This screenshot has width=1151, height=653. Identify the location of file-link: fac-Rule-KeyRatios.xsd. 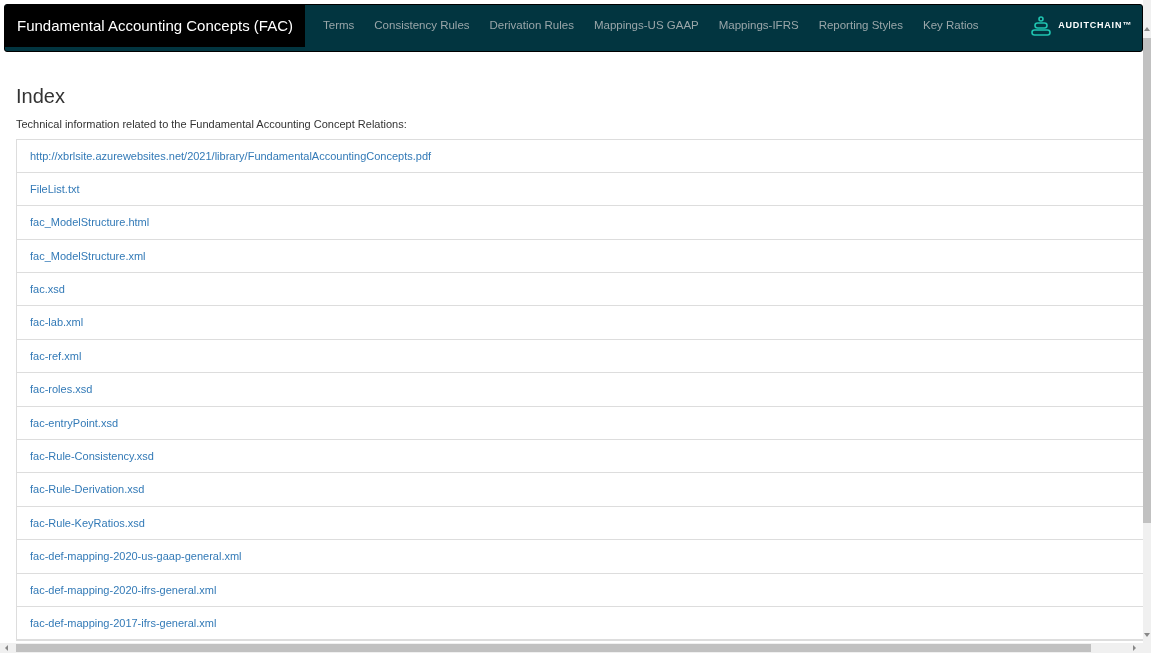
(580, 523).